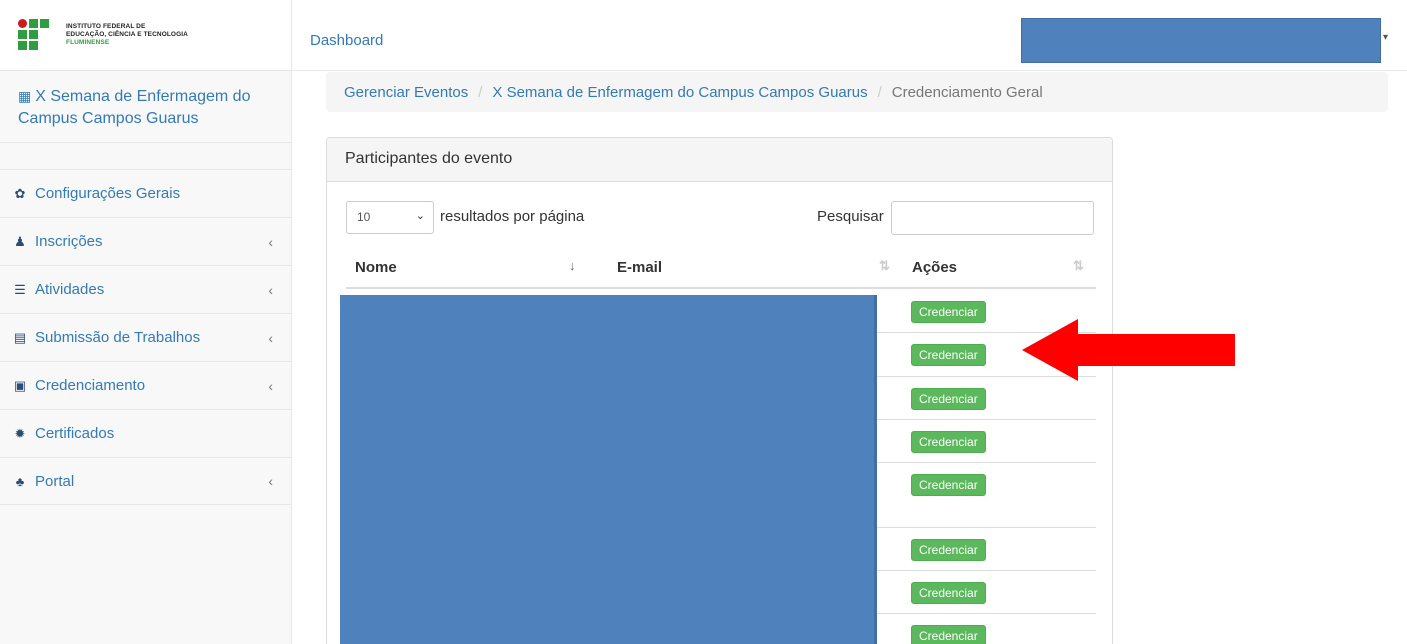 The height and width of the screenshot is (644, 1407). Describe the element at coordinates (721, 267) in the screenshot. I see `table-header: Nome ↓ E-mail ⇅ Ações ⇅` at that location.